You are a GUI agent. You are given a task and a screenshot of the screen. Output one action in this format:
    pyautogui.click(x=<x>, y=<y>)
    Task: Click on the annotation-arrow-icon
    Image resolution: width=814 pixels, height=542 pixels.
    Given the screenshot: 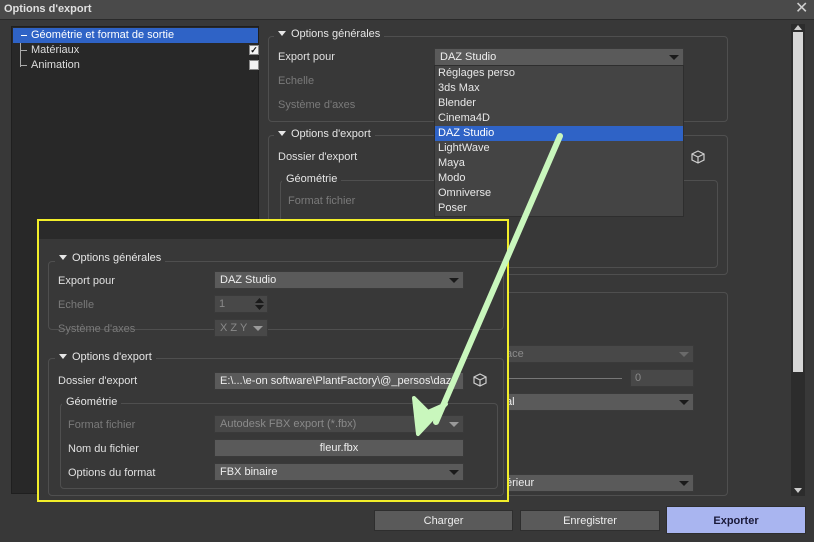 What is the action you would take?
    pyautogui.click(x=487, y=284)
    